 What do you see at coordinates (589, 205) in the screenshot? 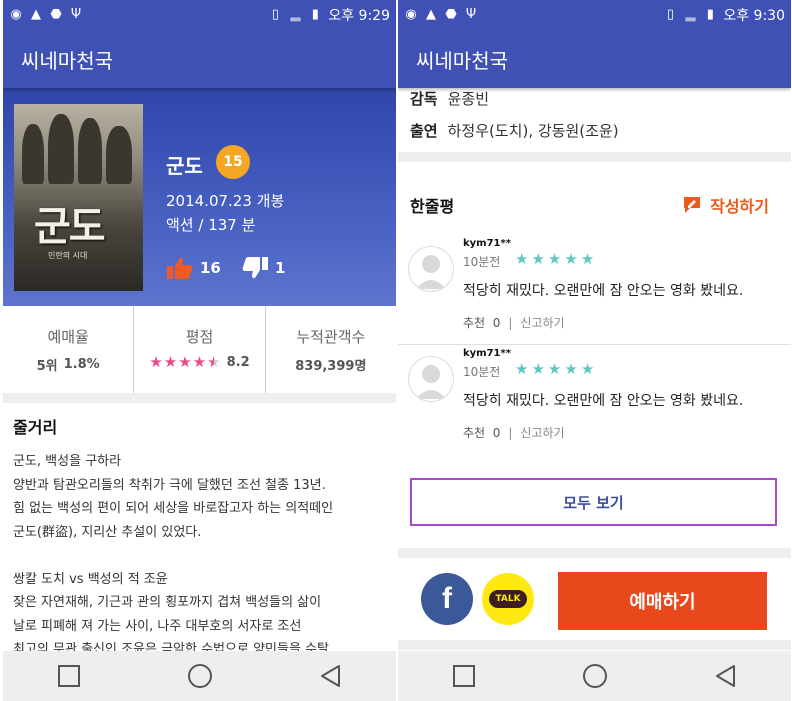
I see `reviews-header: 한줄평 작성하기` at bounding box center [589, 205].